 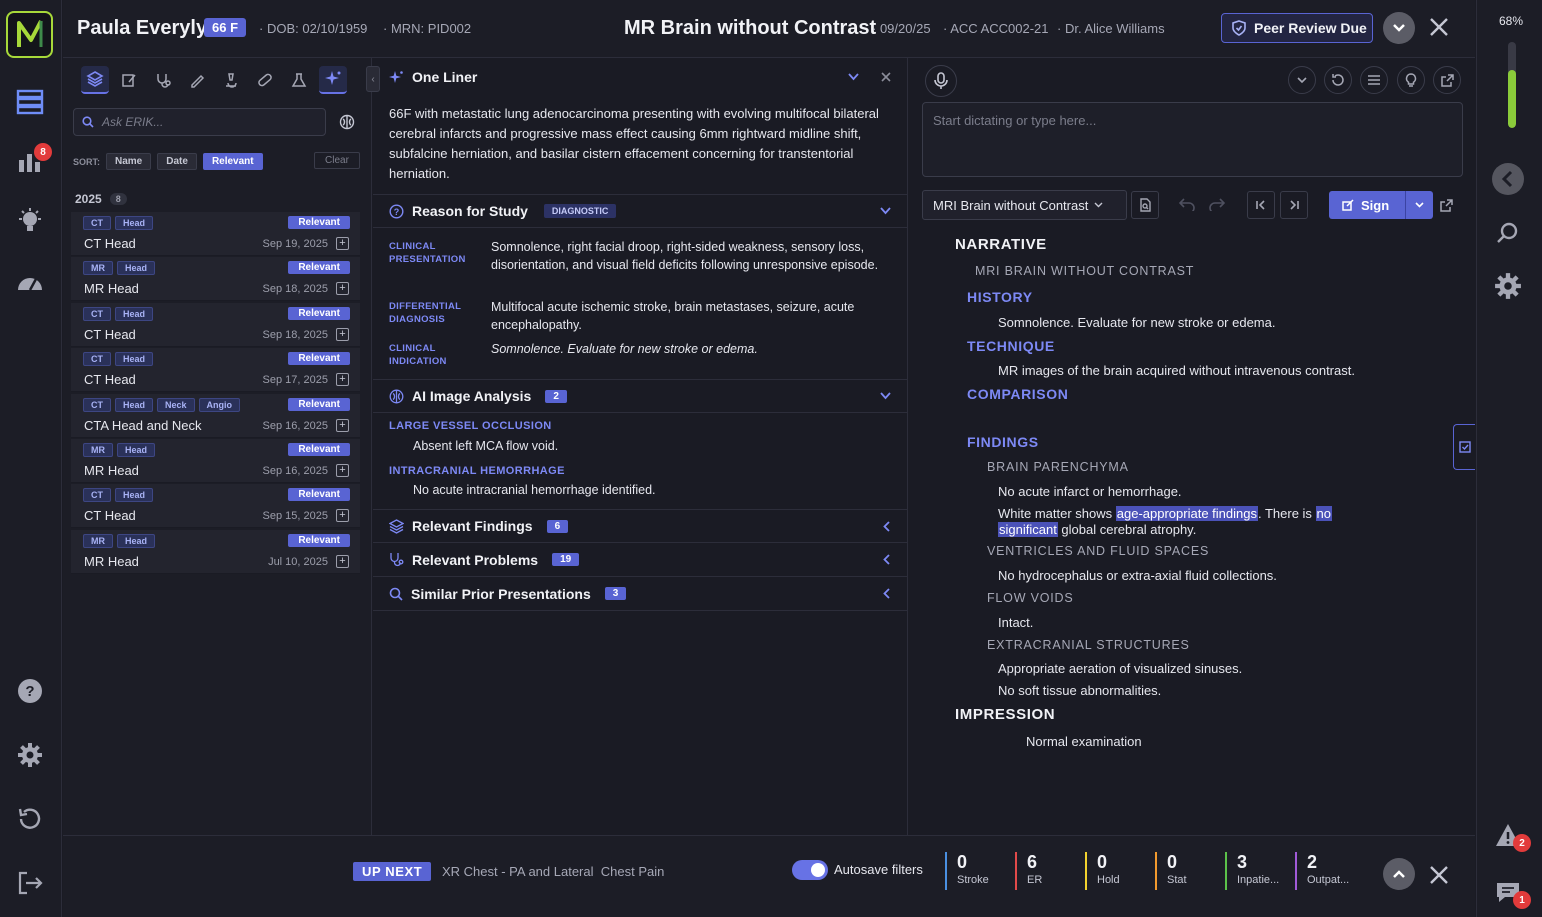 What do you see at coordinates (231, 80) in the screenshot?
I see `microscope-tool` at bounding box center [231, 80].